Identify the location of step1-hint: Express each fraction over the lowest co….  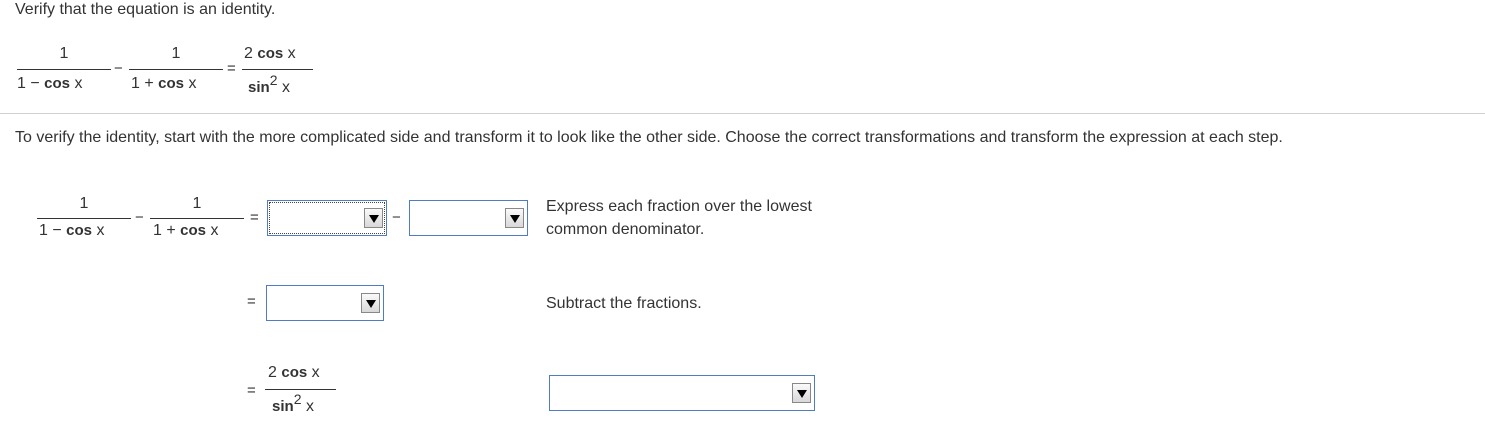
(679, 218).